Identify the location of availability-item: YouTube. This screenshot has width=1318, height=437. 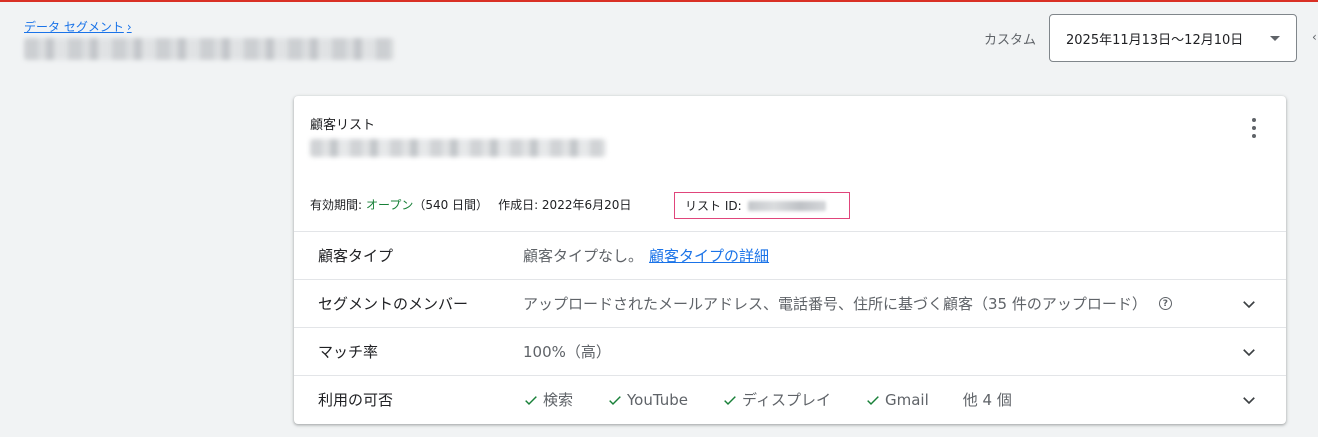
(647, 400).